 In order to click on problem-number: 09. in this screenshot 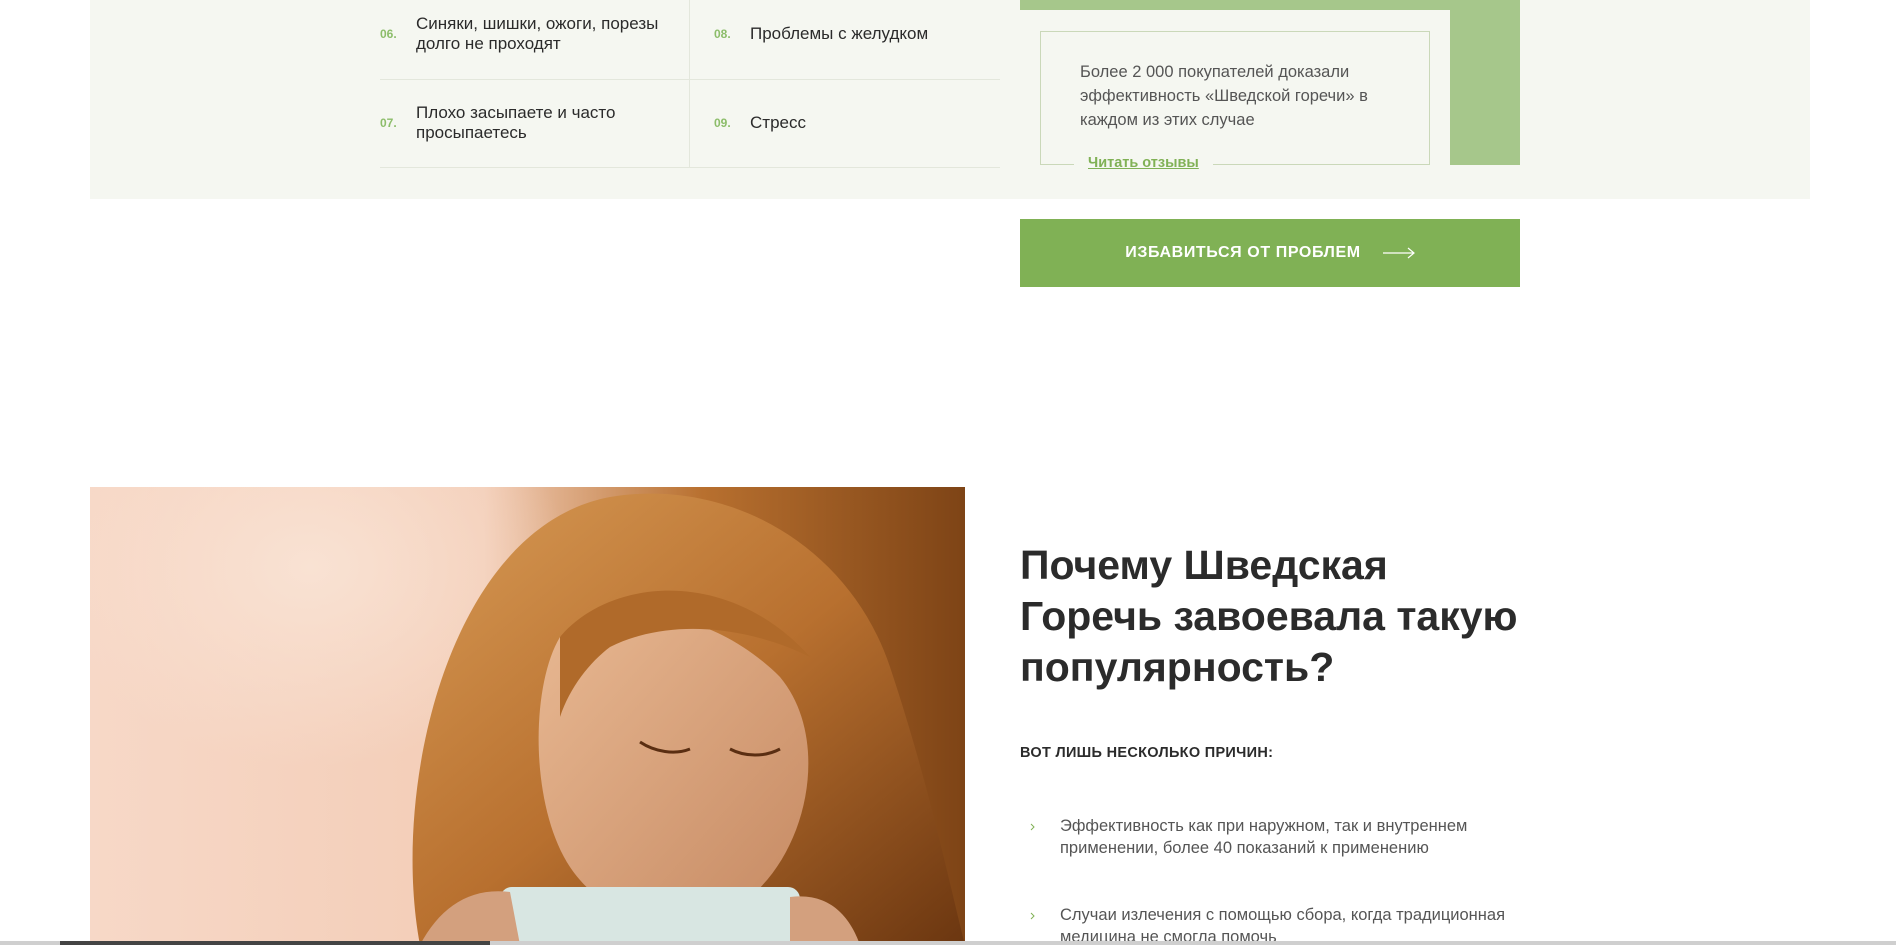, I will do `click(722, 123)`.